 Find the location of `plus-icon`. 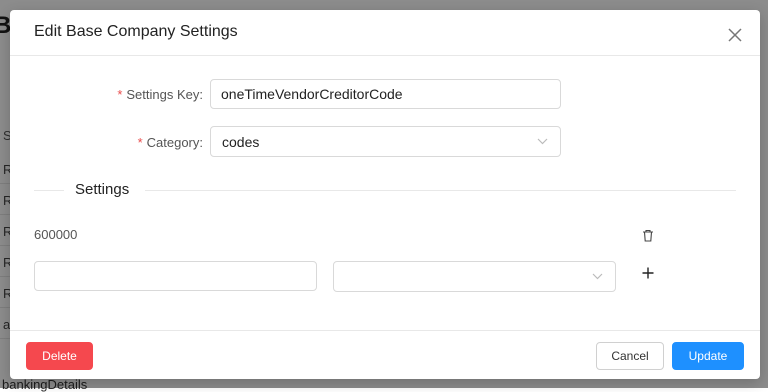

plus-icon is located at coordinates (648, 273).